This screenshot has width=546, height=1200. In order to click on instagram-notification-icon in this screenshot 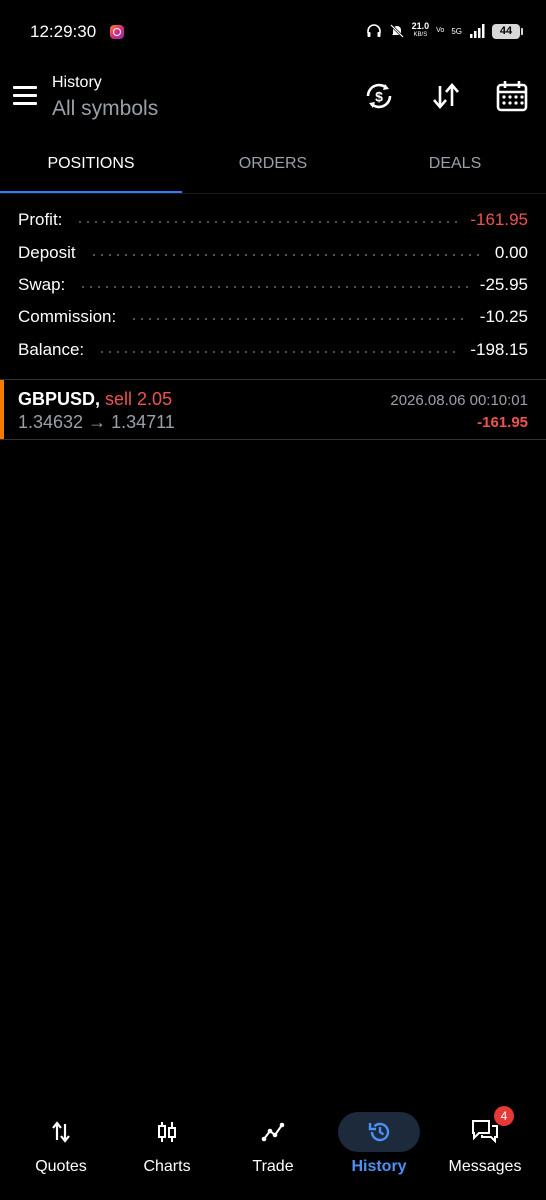, I will do `click(117, 32)`.